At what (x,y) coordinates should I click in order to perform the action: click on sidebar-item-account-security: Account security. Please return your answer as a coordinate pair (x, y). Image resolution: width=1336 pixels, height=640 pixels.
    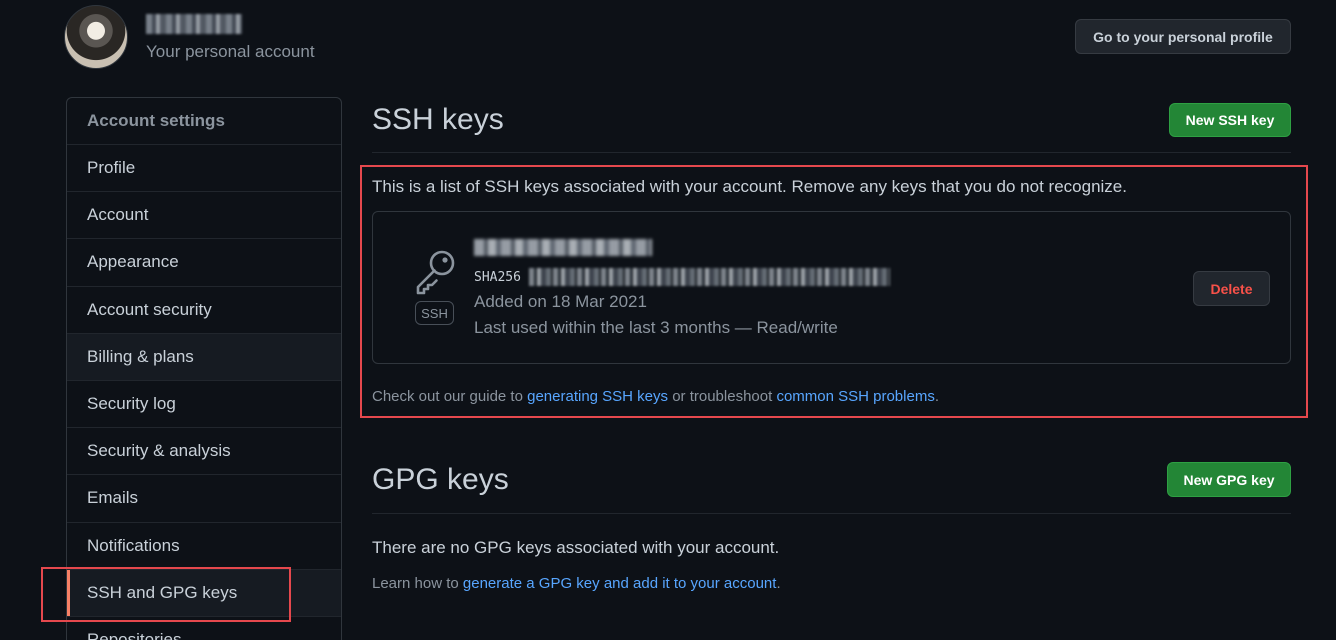
    Looking at the image, I should click on (204, 310).